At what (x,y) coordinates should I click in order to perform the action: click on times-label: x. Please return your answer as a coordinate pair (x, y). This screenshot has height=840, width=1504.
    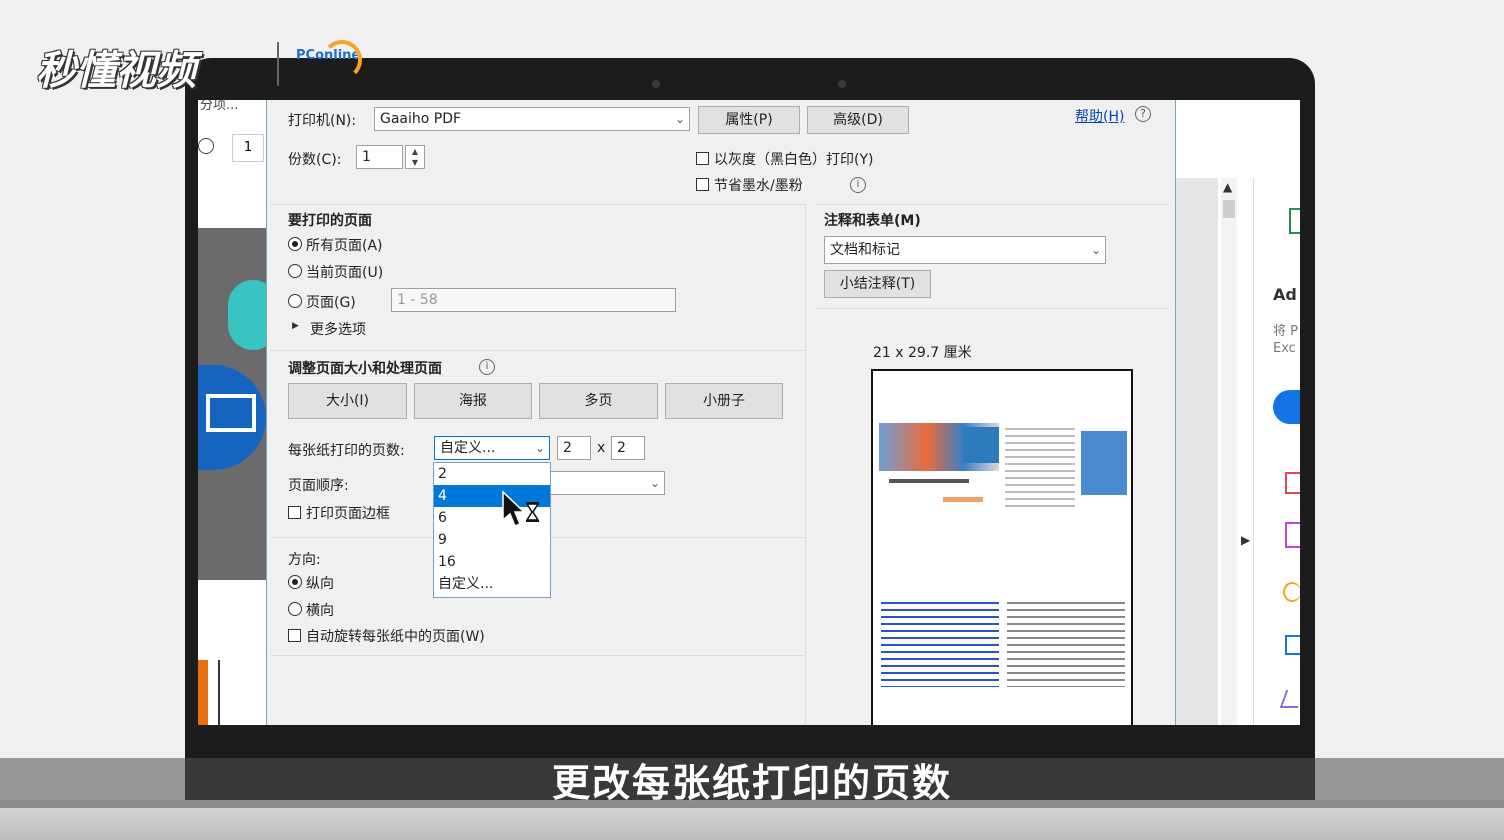
    Looking at the image, I should click on (601, 448).